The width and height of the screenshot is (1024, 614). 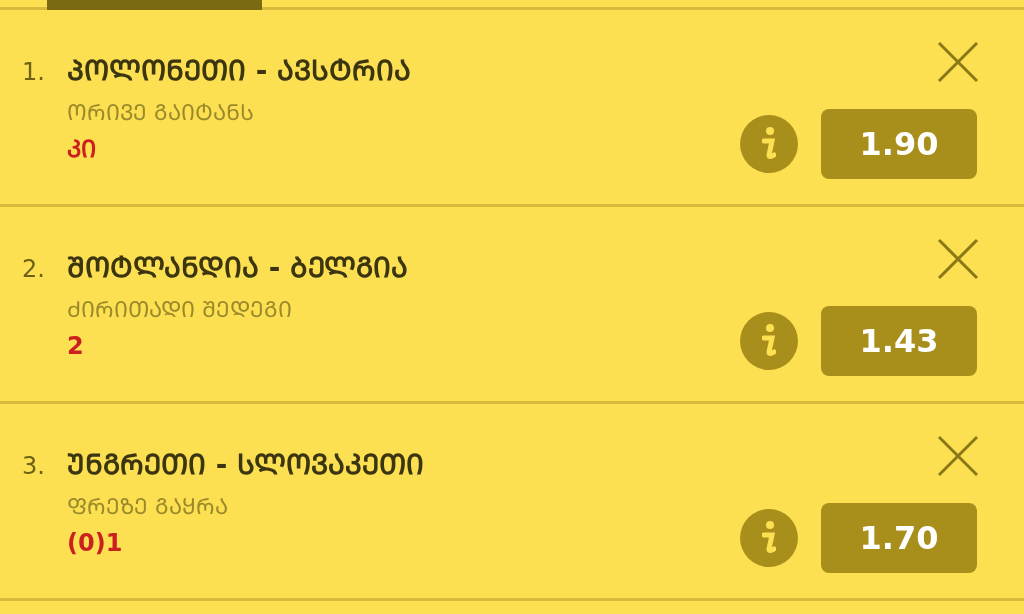 I want to click on odds-button: 1.43, so click(x=899, y=341).